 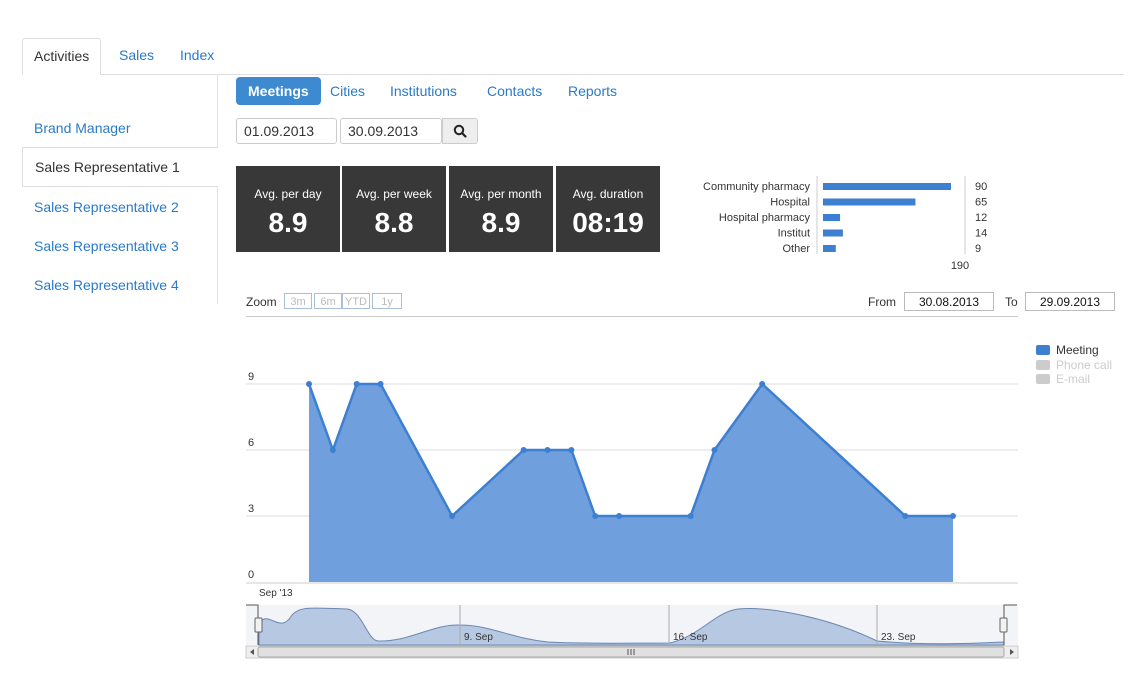 What do you see at coordinates (898, 637) in the screenshot?
I see `navigator-label-23sep: 23. Sep` at bounding box center [898, 637].